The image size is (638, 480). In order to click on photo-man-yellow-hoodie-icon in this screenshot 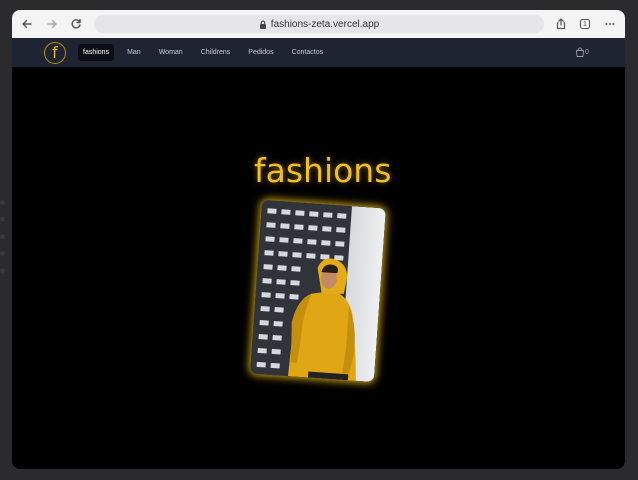, I will do `click(318, 291)`.